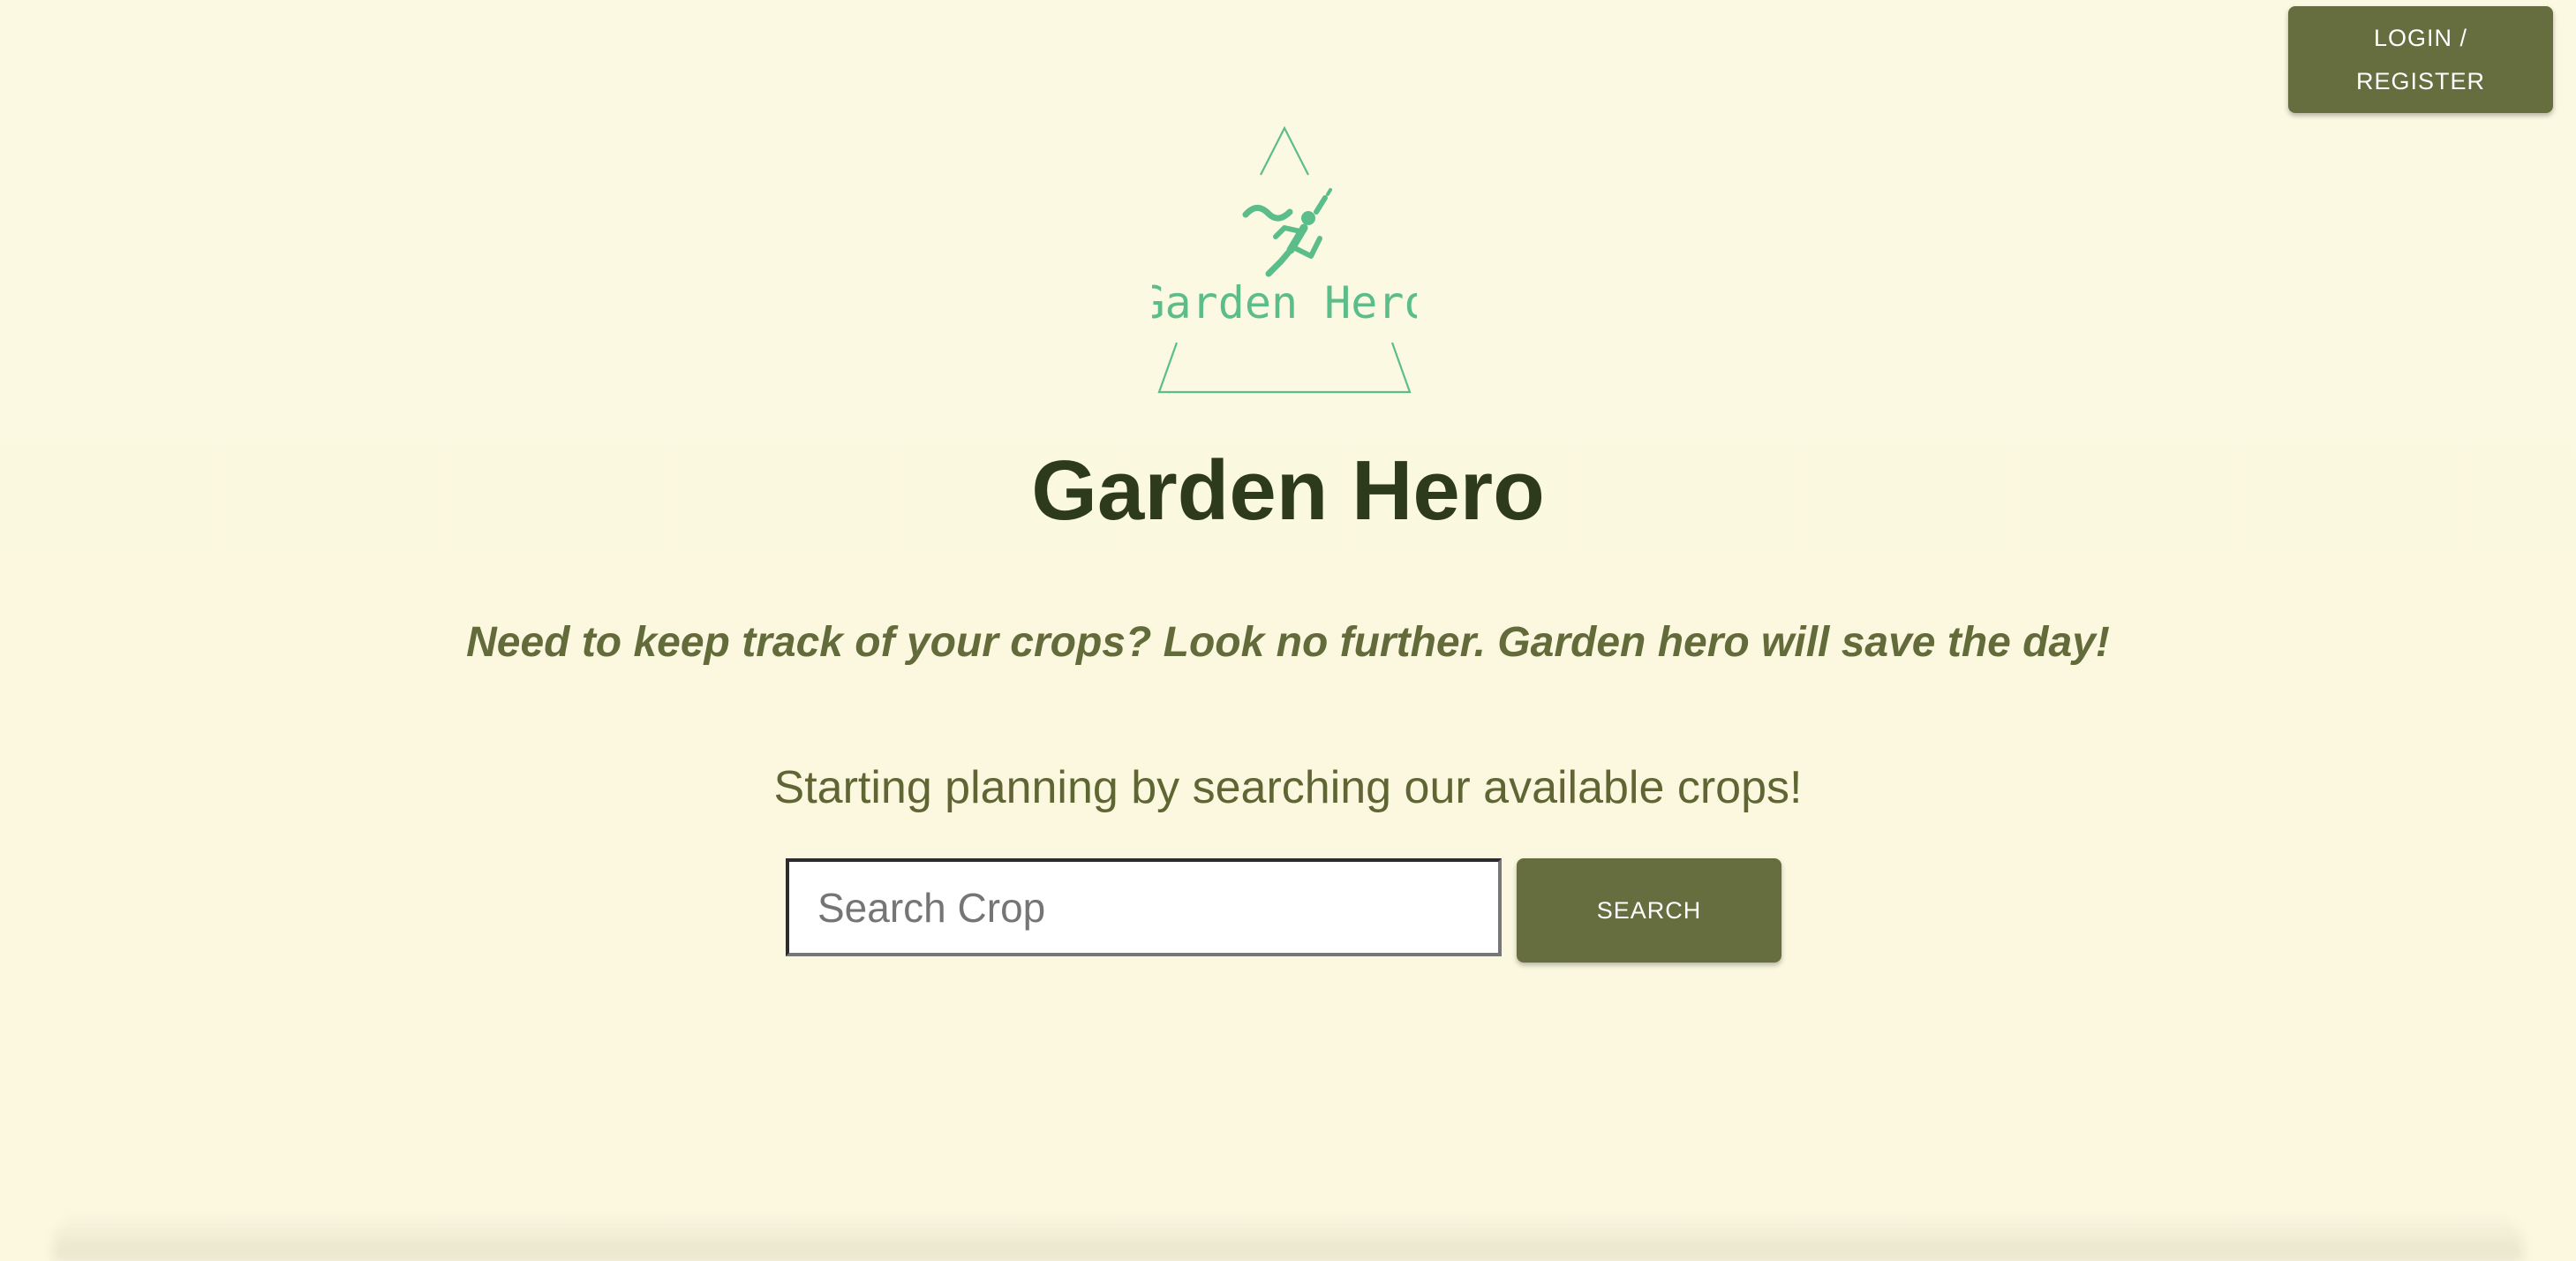 The image size is (2576, 1261). I want to click on running-person-icon, so click(1287, 232).